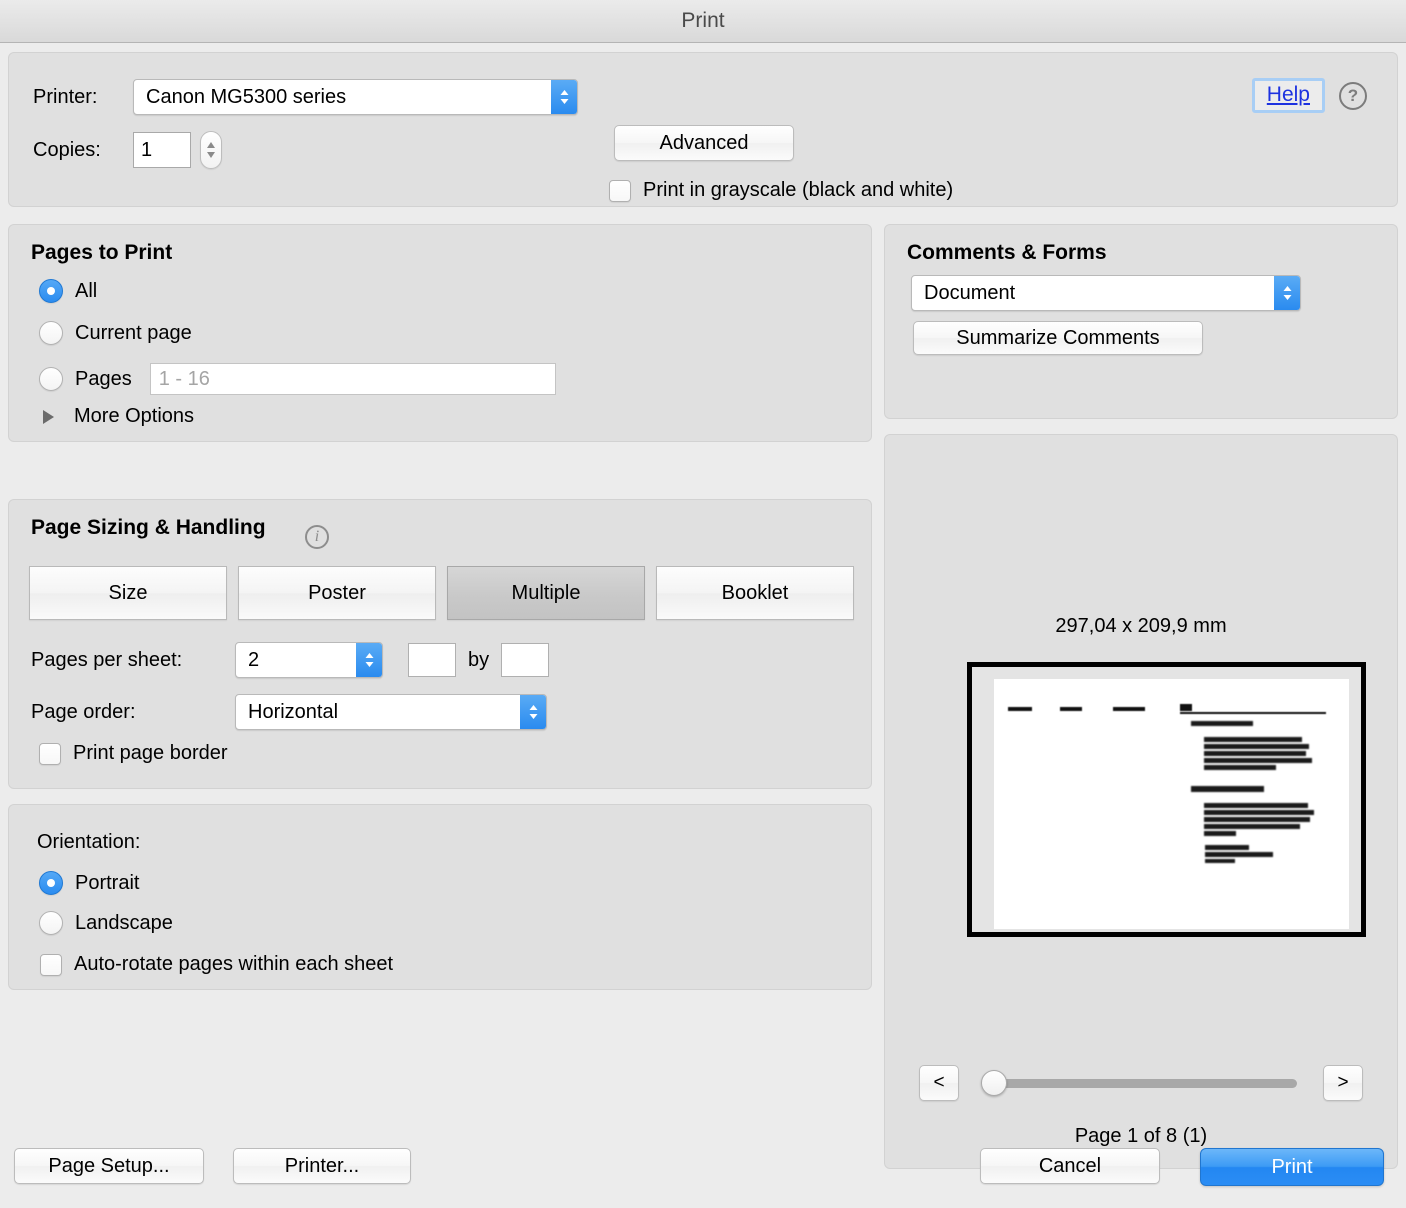 Image resolution: width=1406 pixels, height=1208 pixels. I want to click on help-link: Help, so click(1288, 94).